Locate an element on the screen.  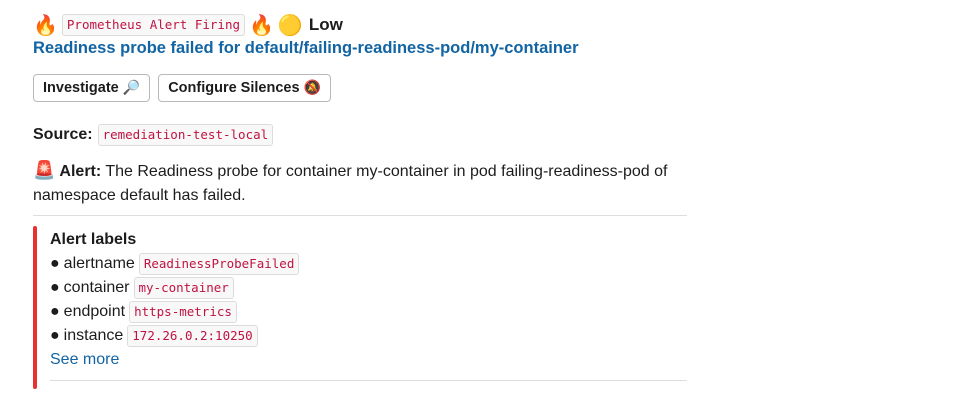
label-key: alertname is located at coordinates (99, 263).